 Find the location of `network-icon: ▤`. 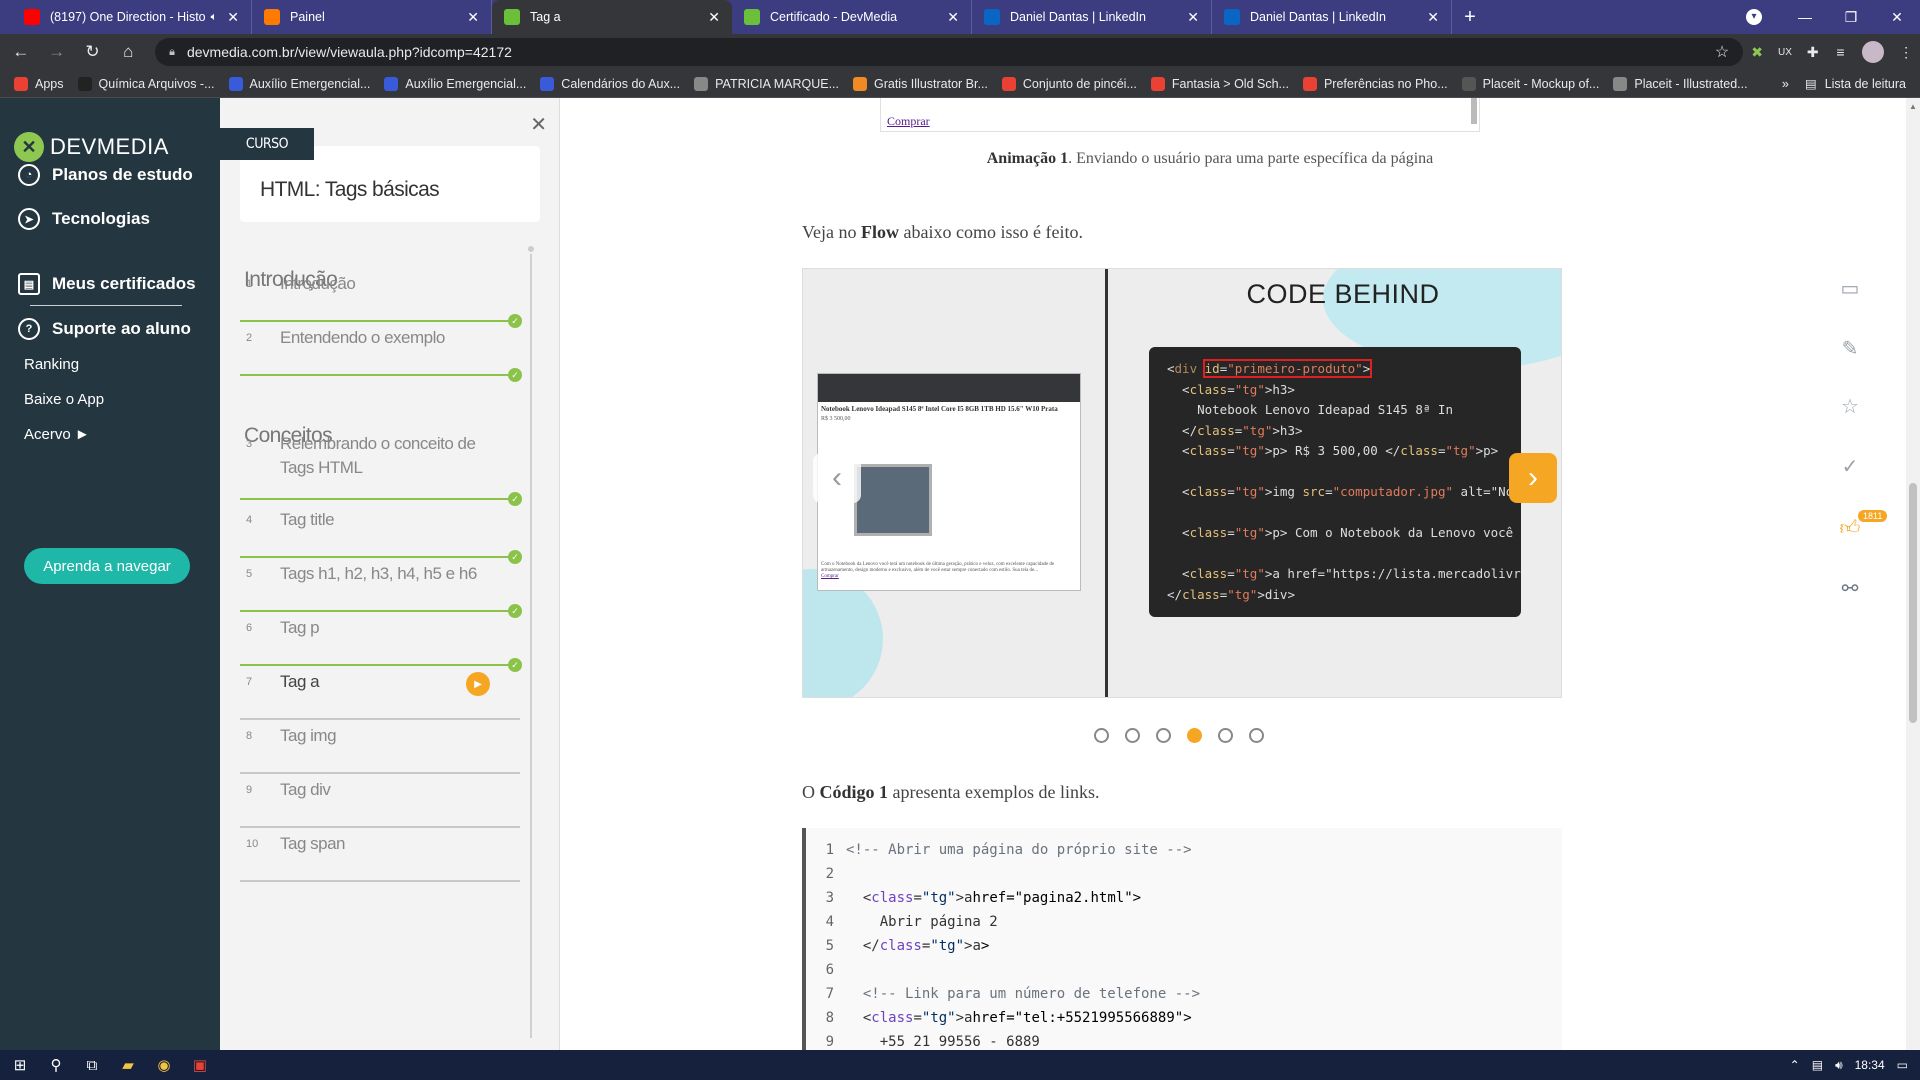

network-icon: ▤ is located at coordinates (1817, 1065).